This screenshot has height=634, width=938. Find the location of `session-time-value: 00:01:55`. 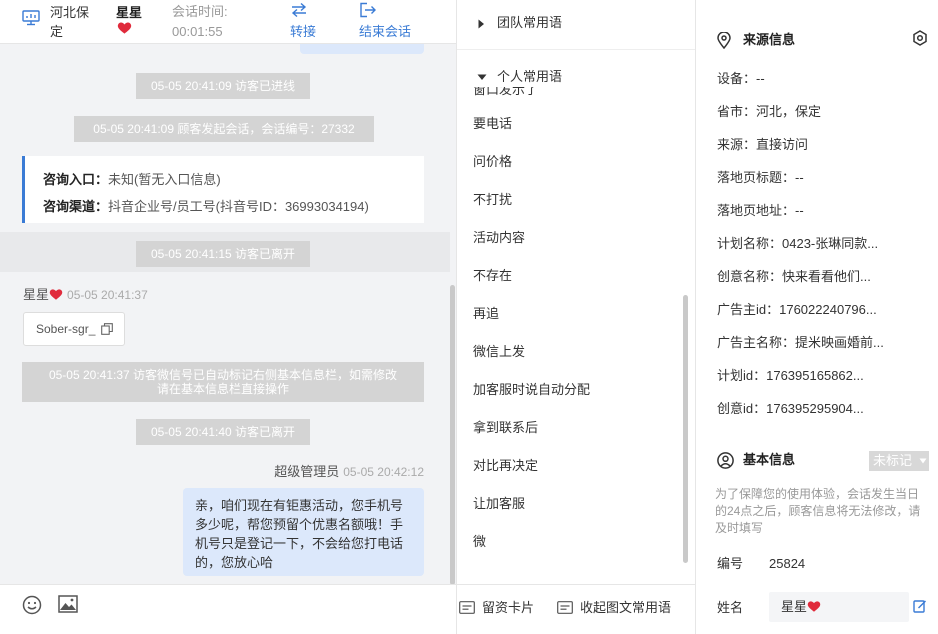

session-time-value: 00:01:55 is located at coordinates (197, 31).